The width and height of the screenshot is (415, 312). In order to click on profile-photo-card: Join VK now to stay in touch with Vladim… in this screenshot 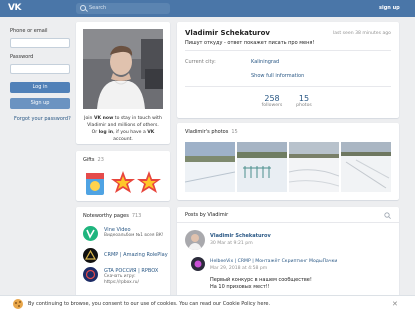, I will do `click(123, 83)`.